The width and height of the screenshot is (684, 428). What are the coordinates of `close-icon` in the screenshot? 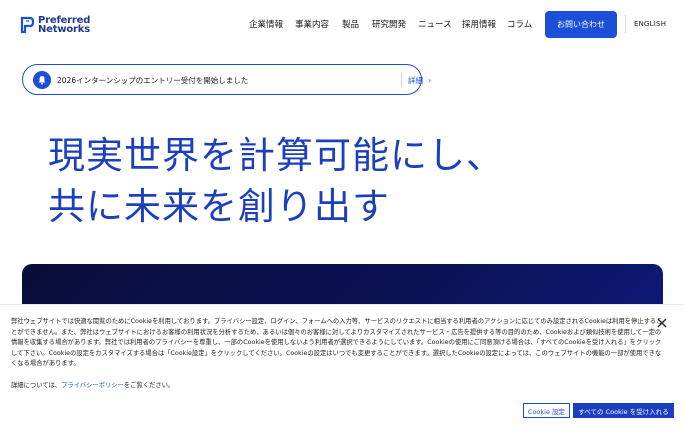 It's located at (662, 323).